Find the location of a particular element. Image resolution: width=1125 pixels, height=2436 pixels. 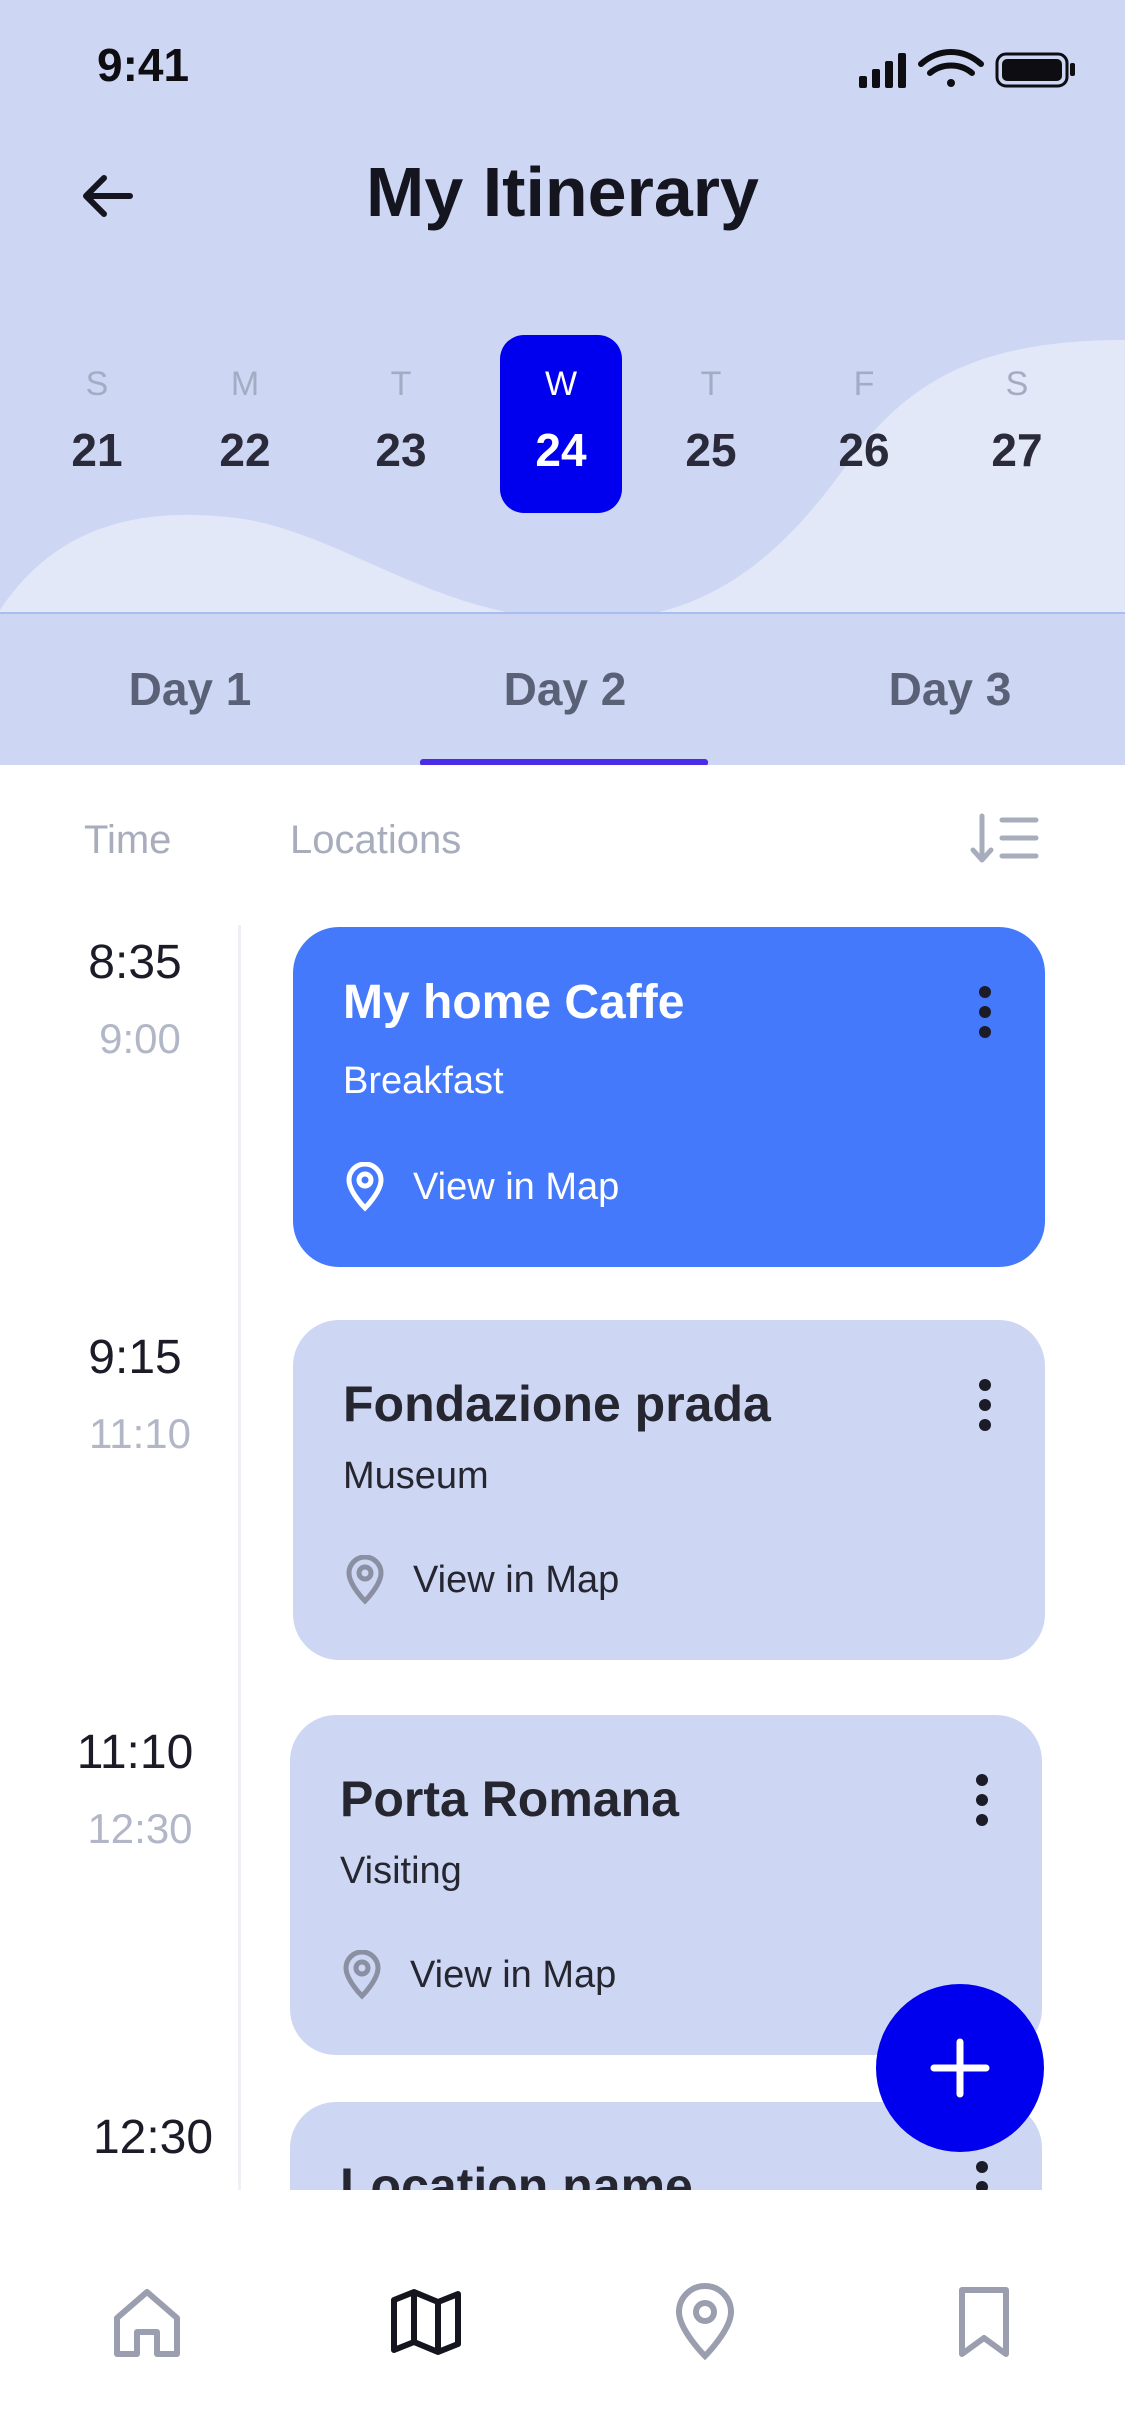

day-number: 23 is located at coordinates (401, 450).